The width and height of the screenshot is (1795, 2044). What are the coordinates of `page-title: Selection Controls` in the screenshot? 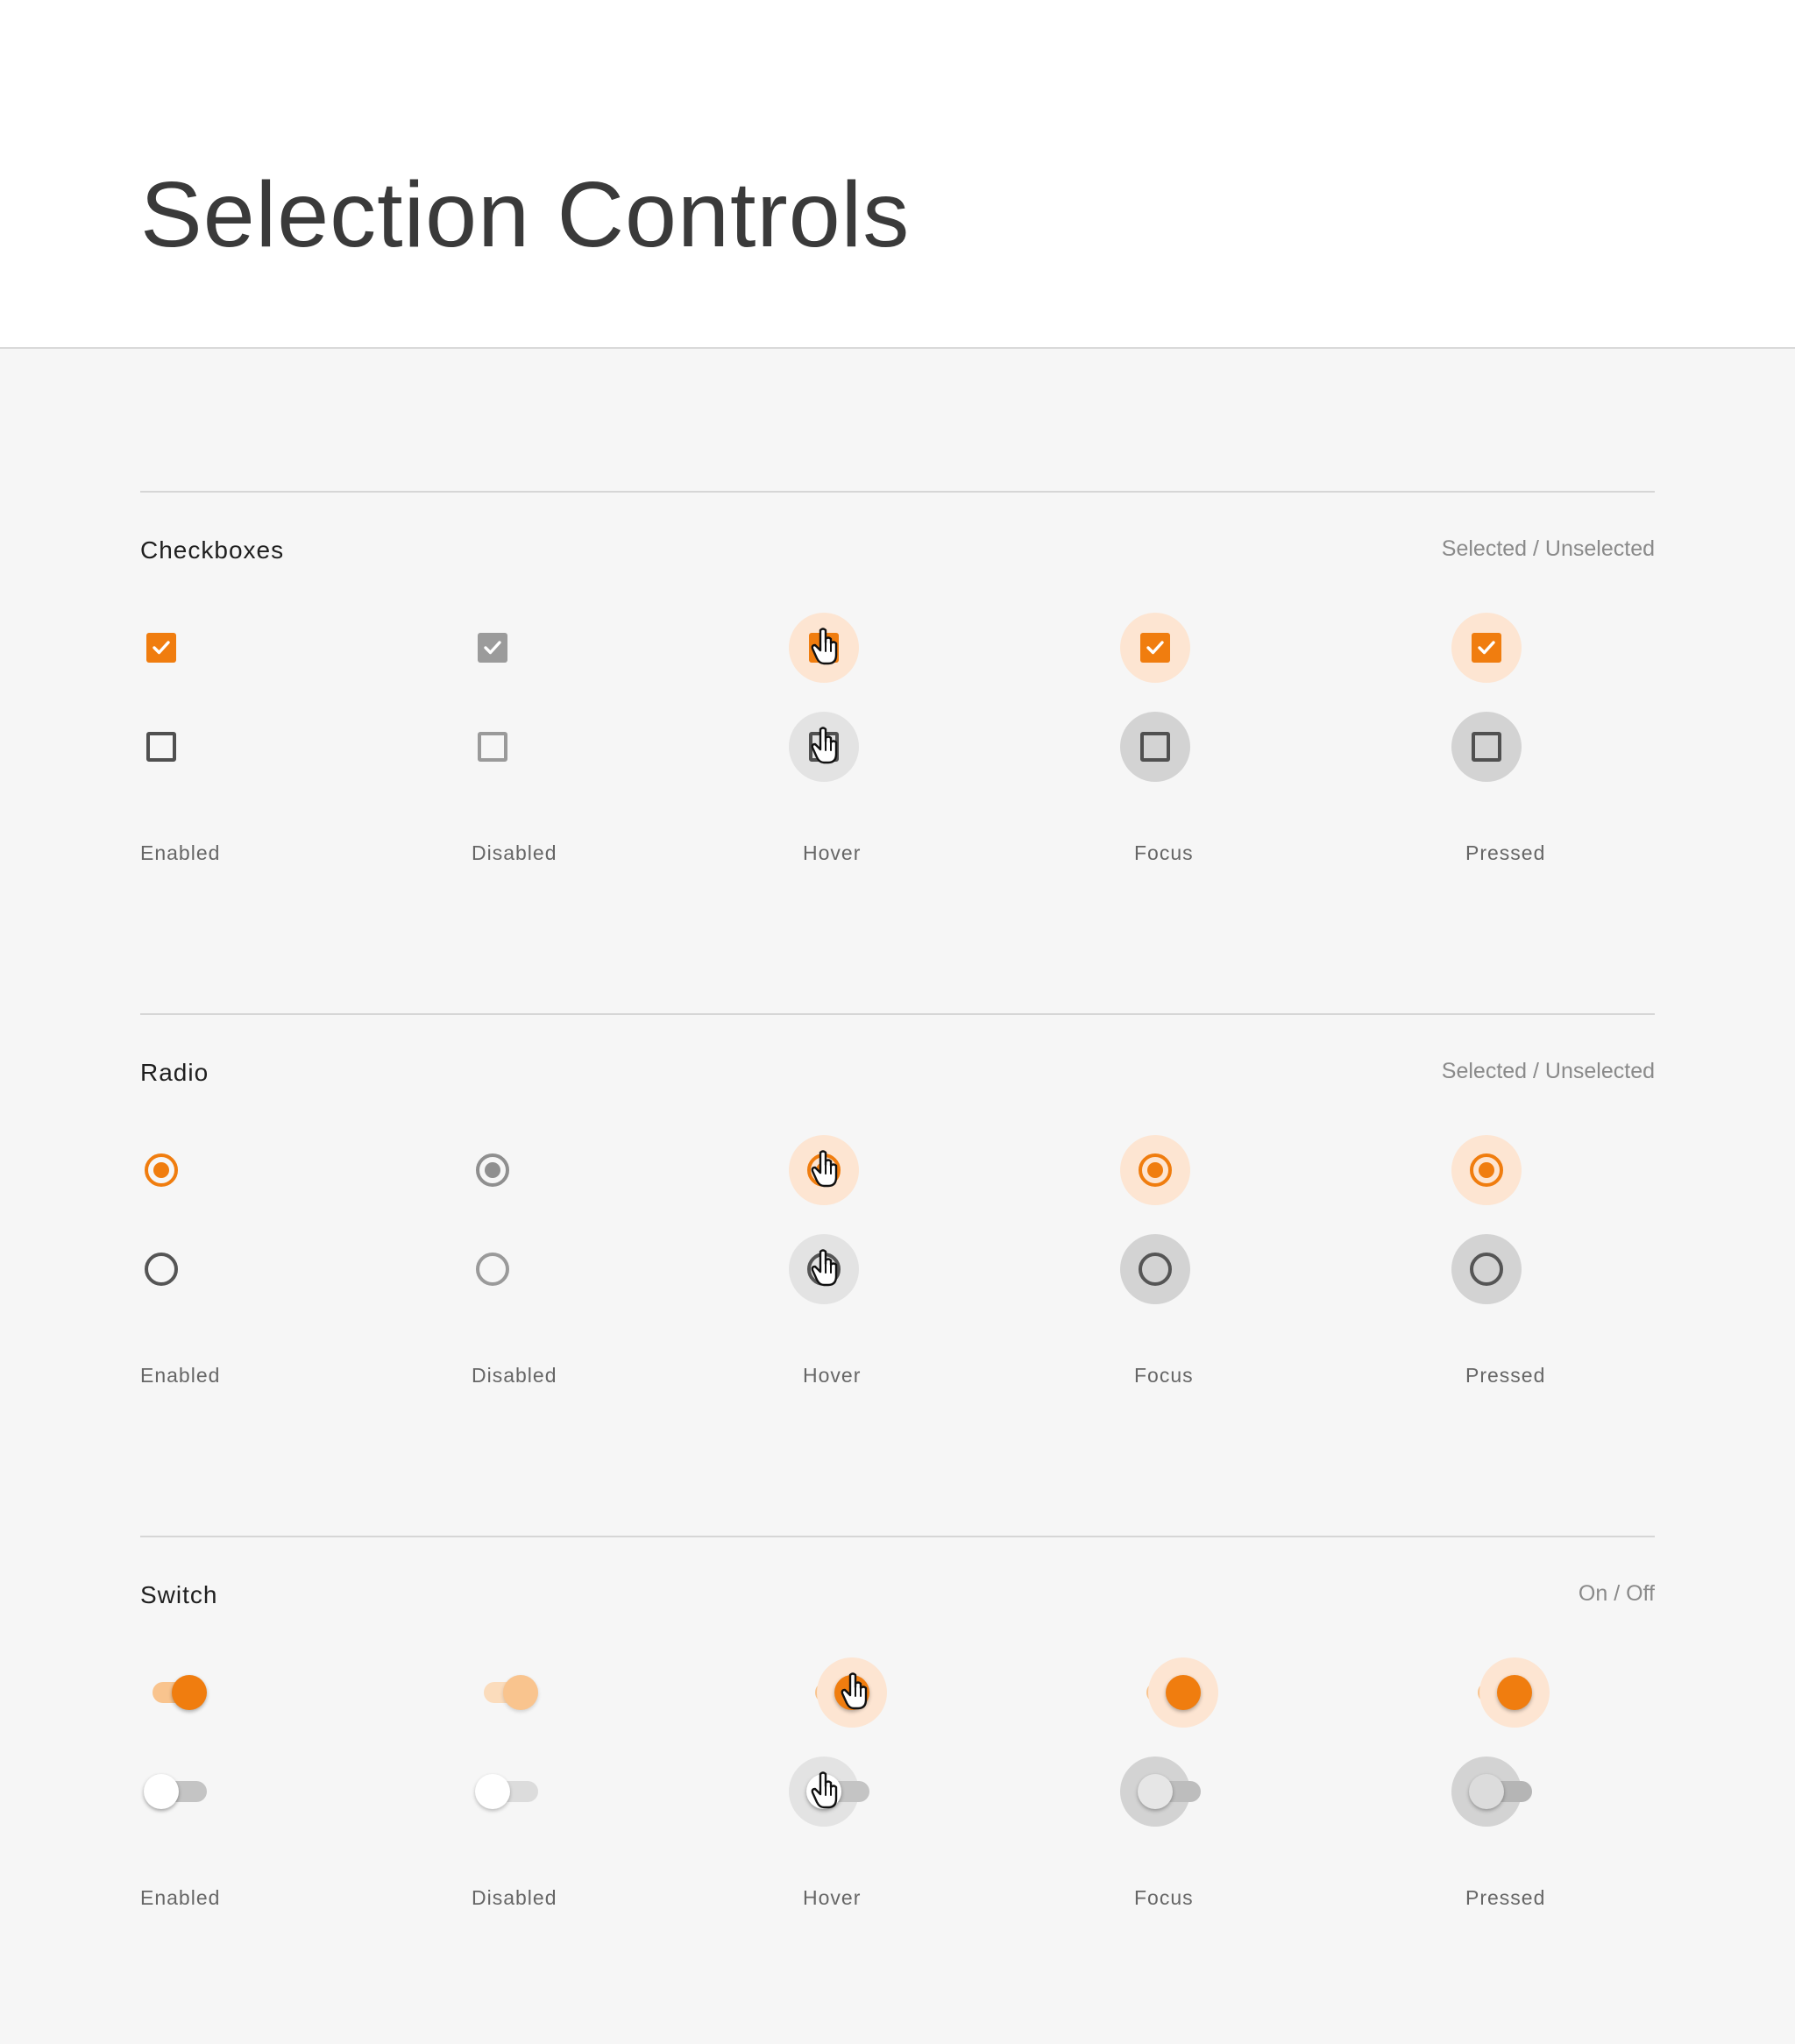 It's located at (525, 214).